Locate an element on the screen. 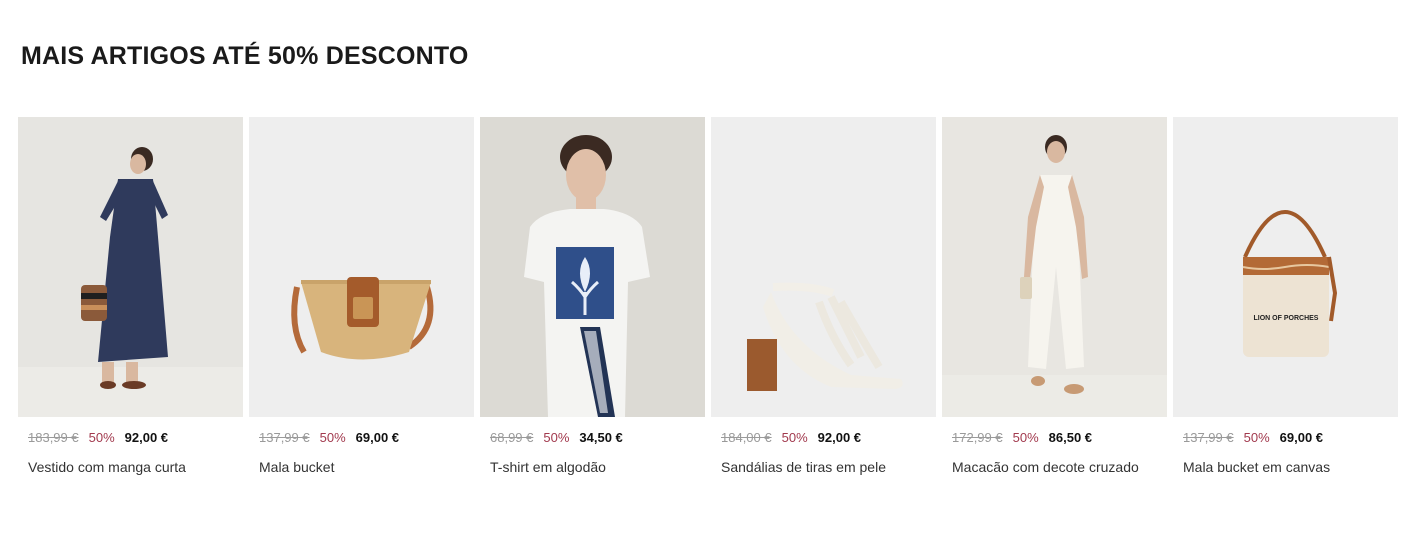  old-price: 183,99 € is located at coordinates (53, 437).